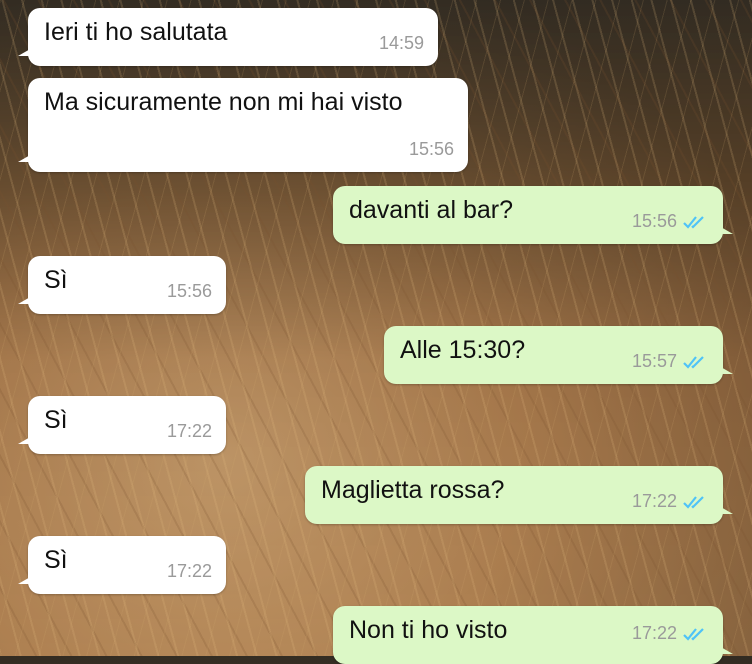  Describe the element at coordinates (533, 635) in the screenshot. I see `outgoing-message: Non ti ho visto 17:22` at that location.